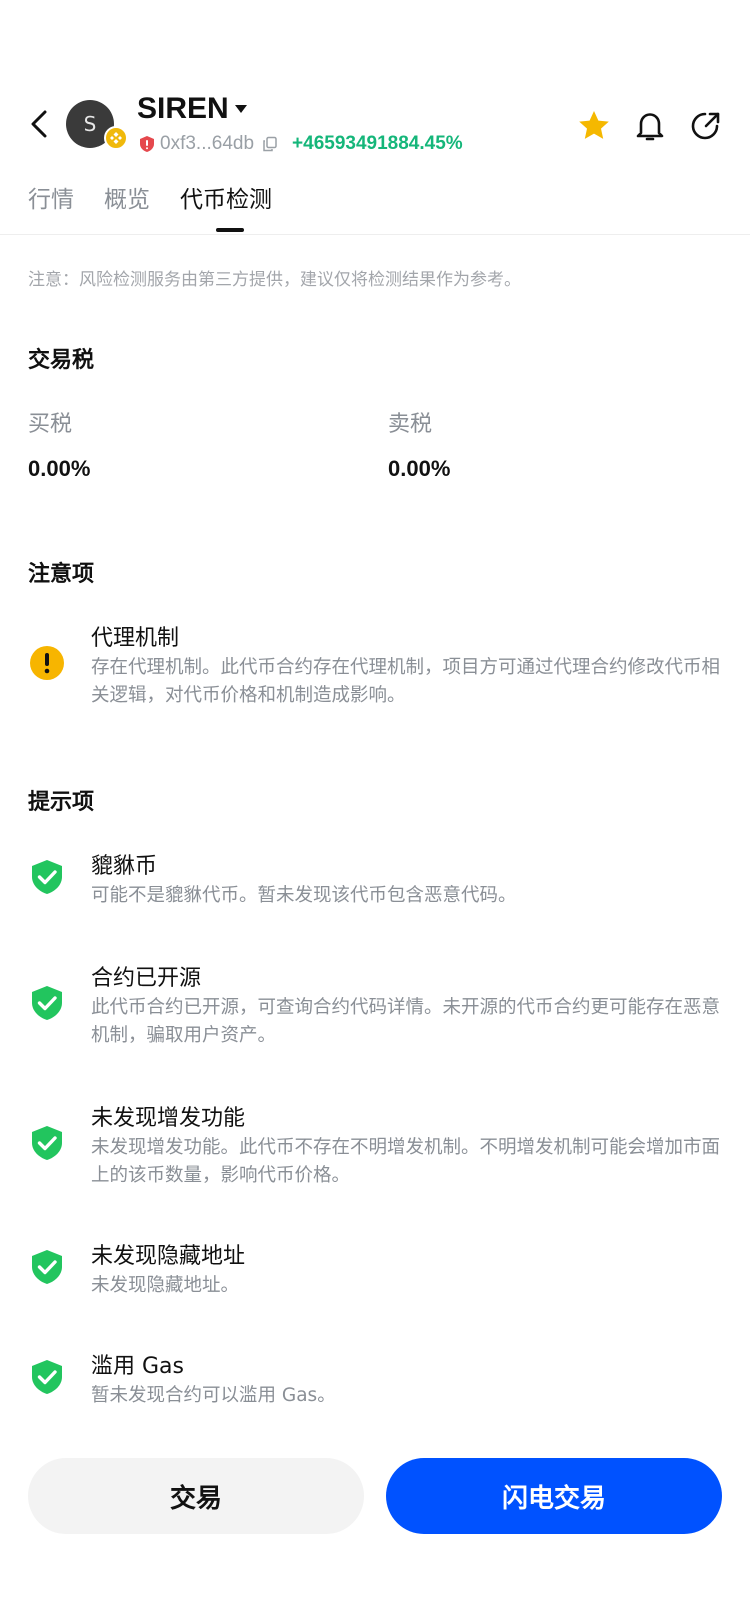  What do you see at coordinates (706, 126) in the screenshot?
I see `share-icon` at bounding box center [706, 126].